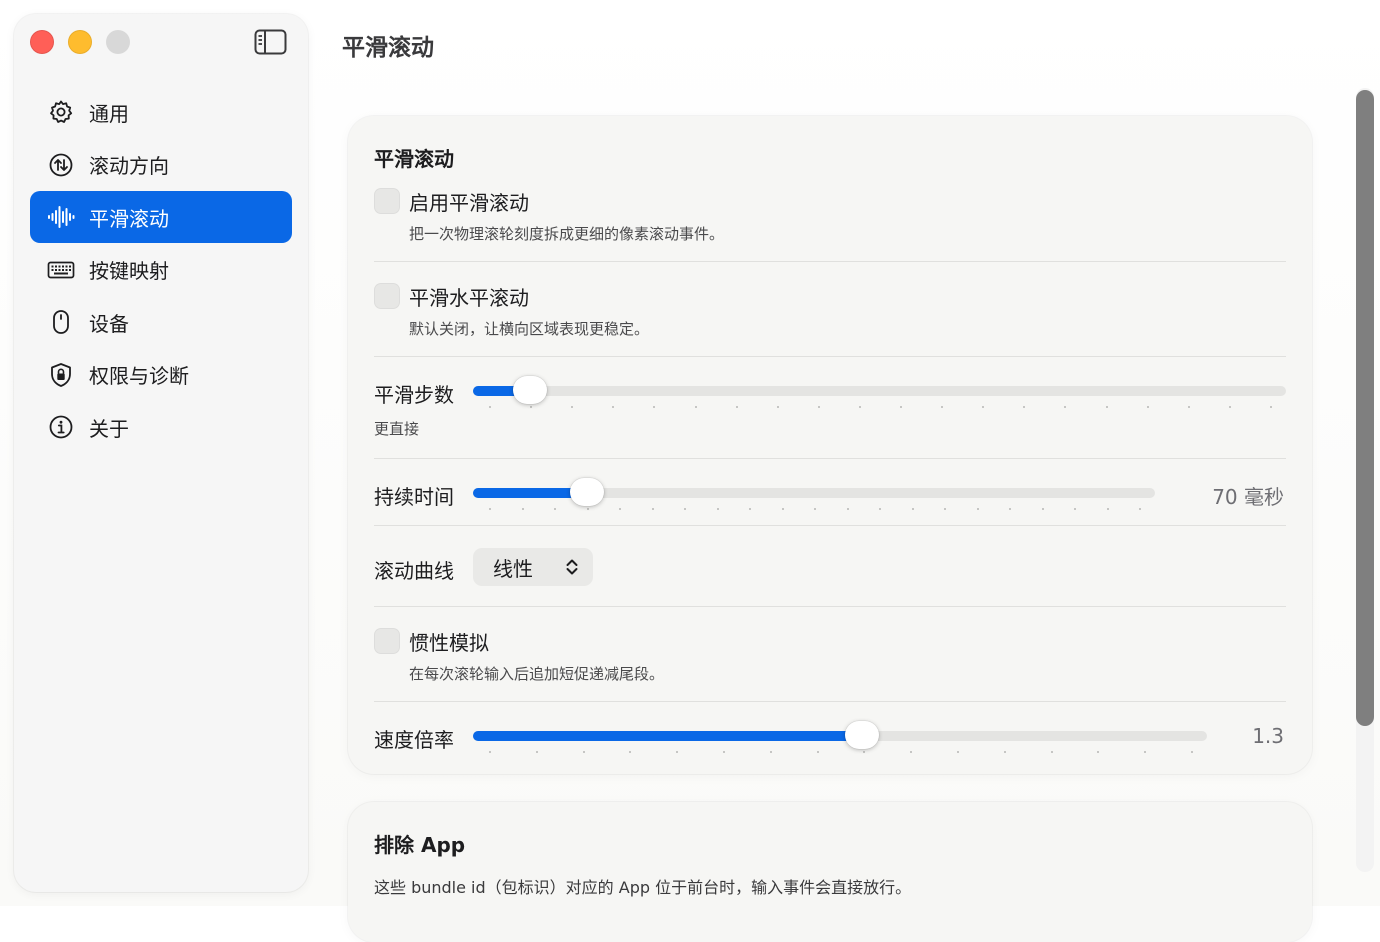 This screenshot has width=1380, height=942. I want to click on duration-value: 70 毫秒, so click(1248, 497).